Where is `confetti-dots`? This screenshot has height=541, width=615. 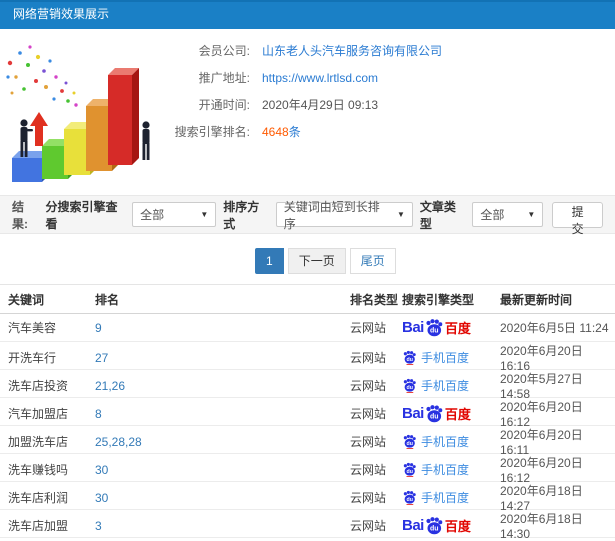 confetti-dots is located at coordinates (42, 76).